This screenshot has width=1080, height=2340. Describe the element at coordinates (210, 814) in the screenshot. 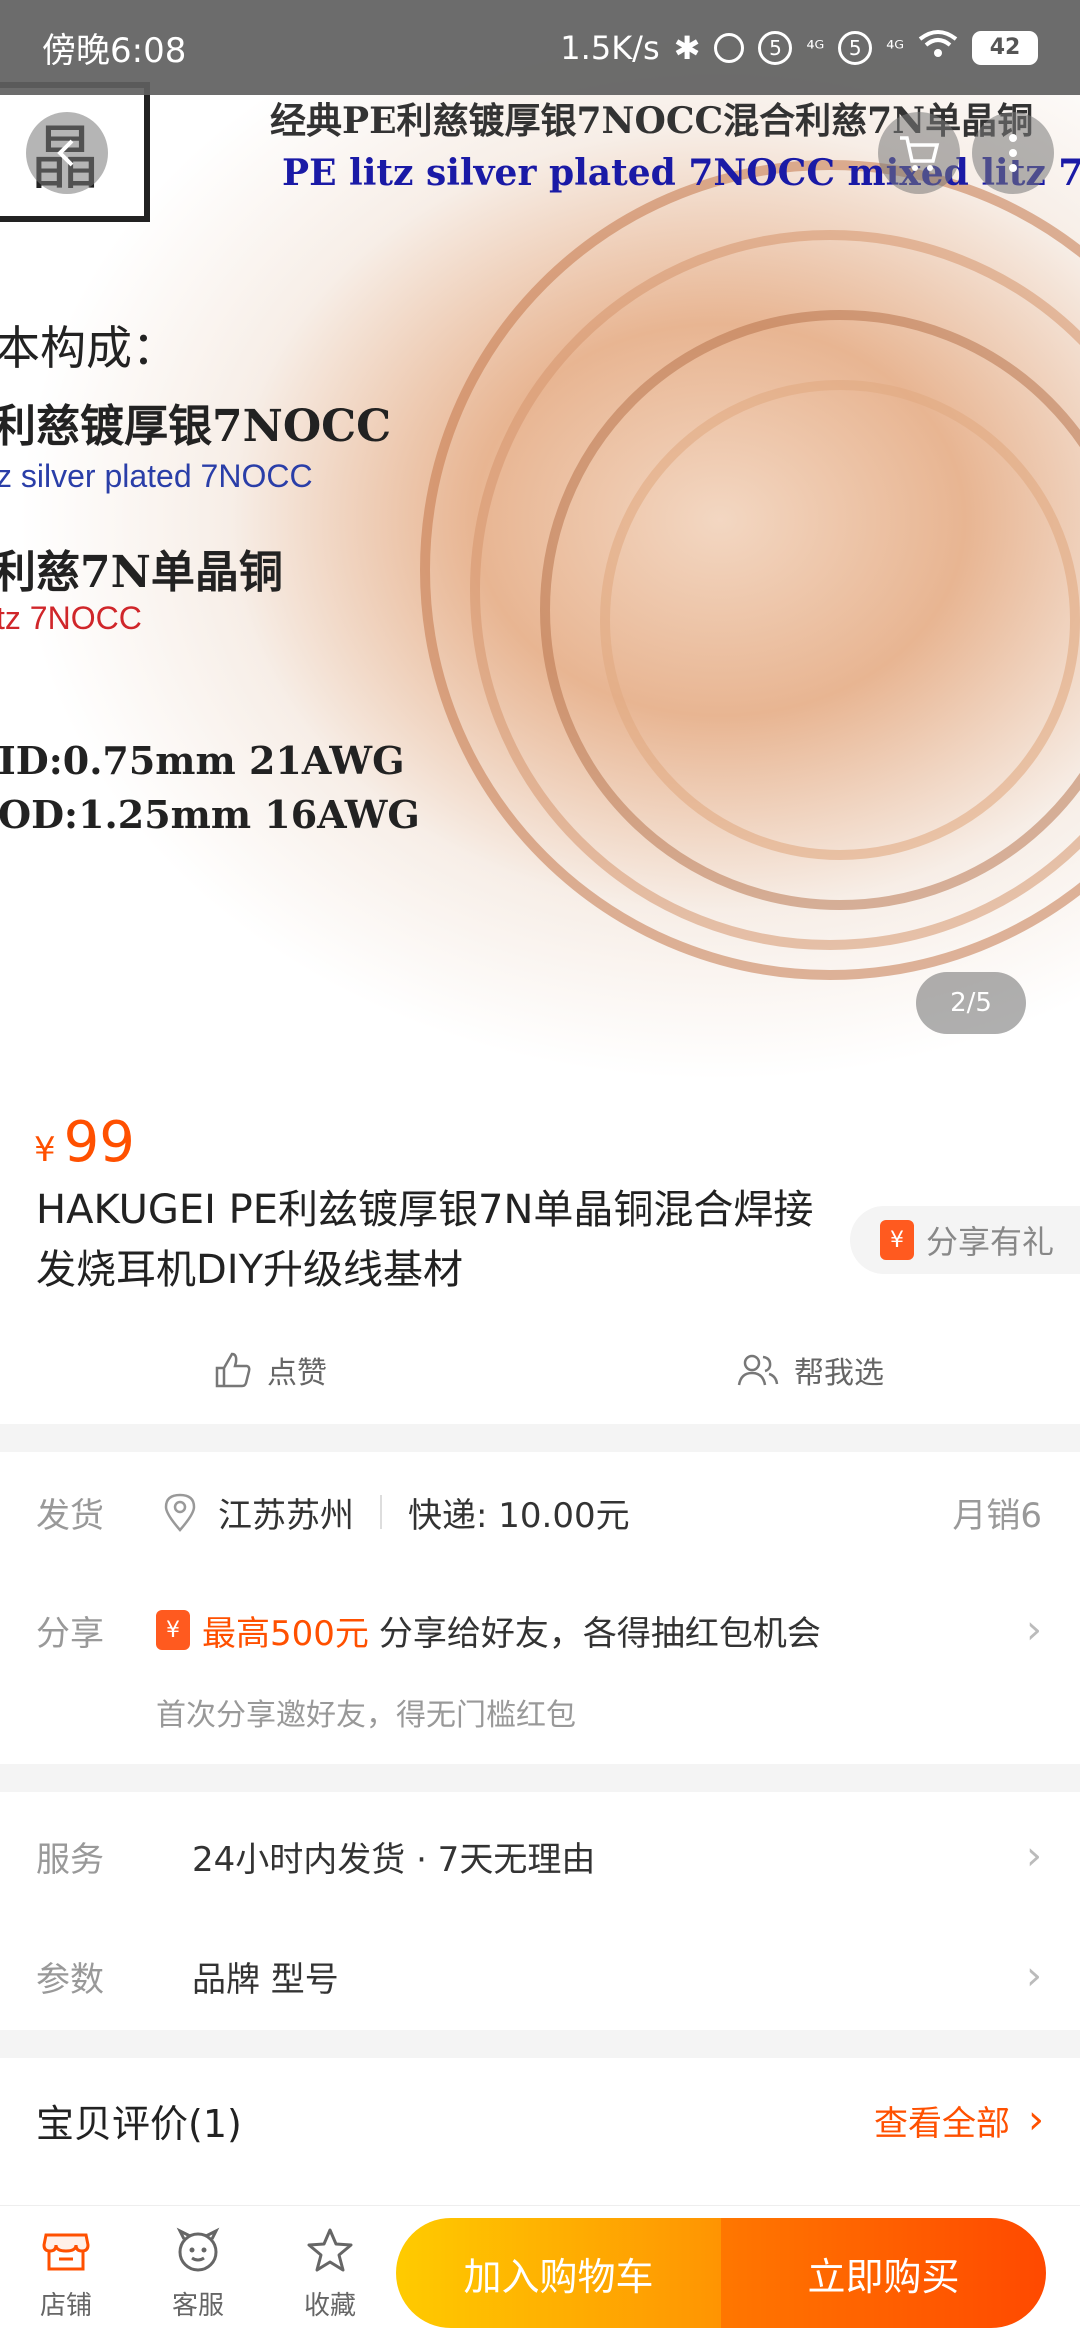

I see `hero-spec-line: OD:1.25mm 16AWG` at that location.